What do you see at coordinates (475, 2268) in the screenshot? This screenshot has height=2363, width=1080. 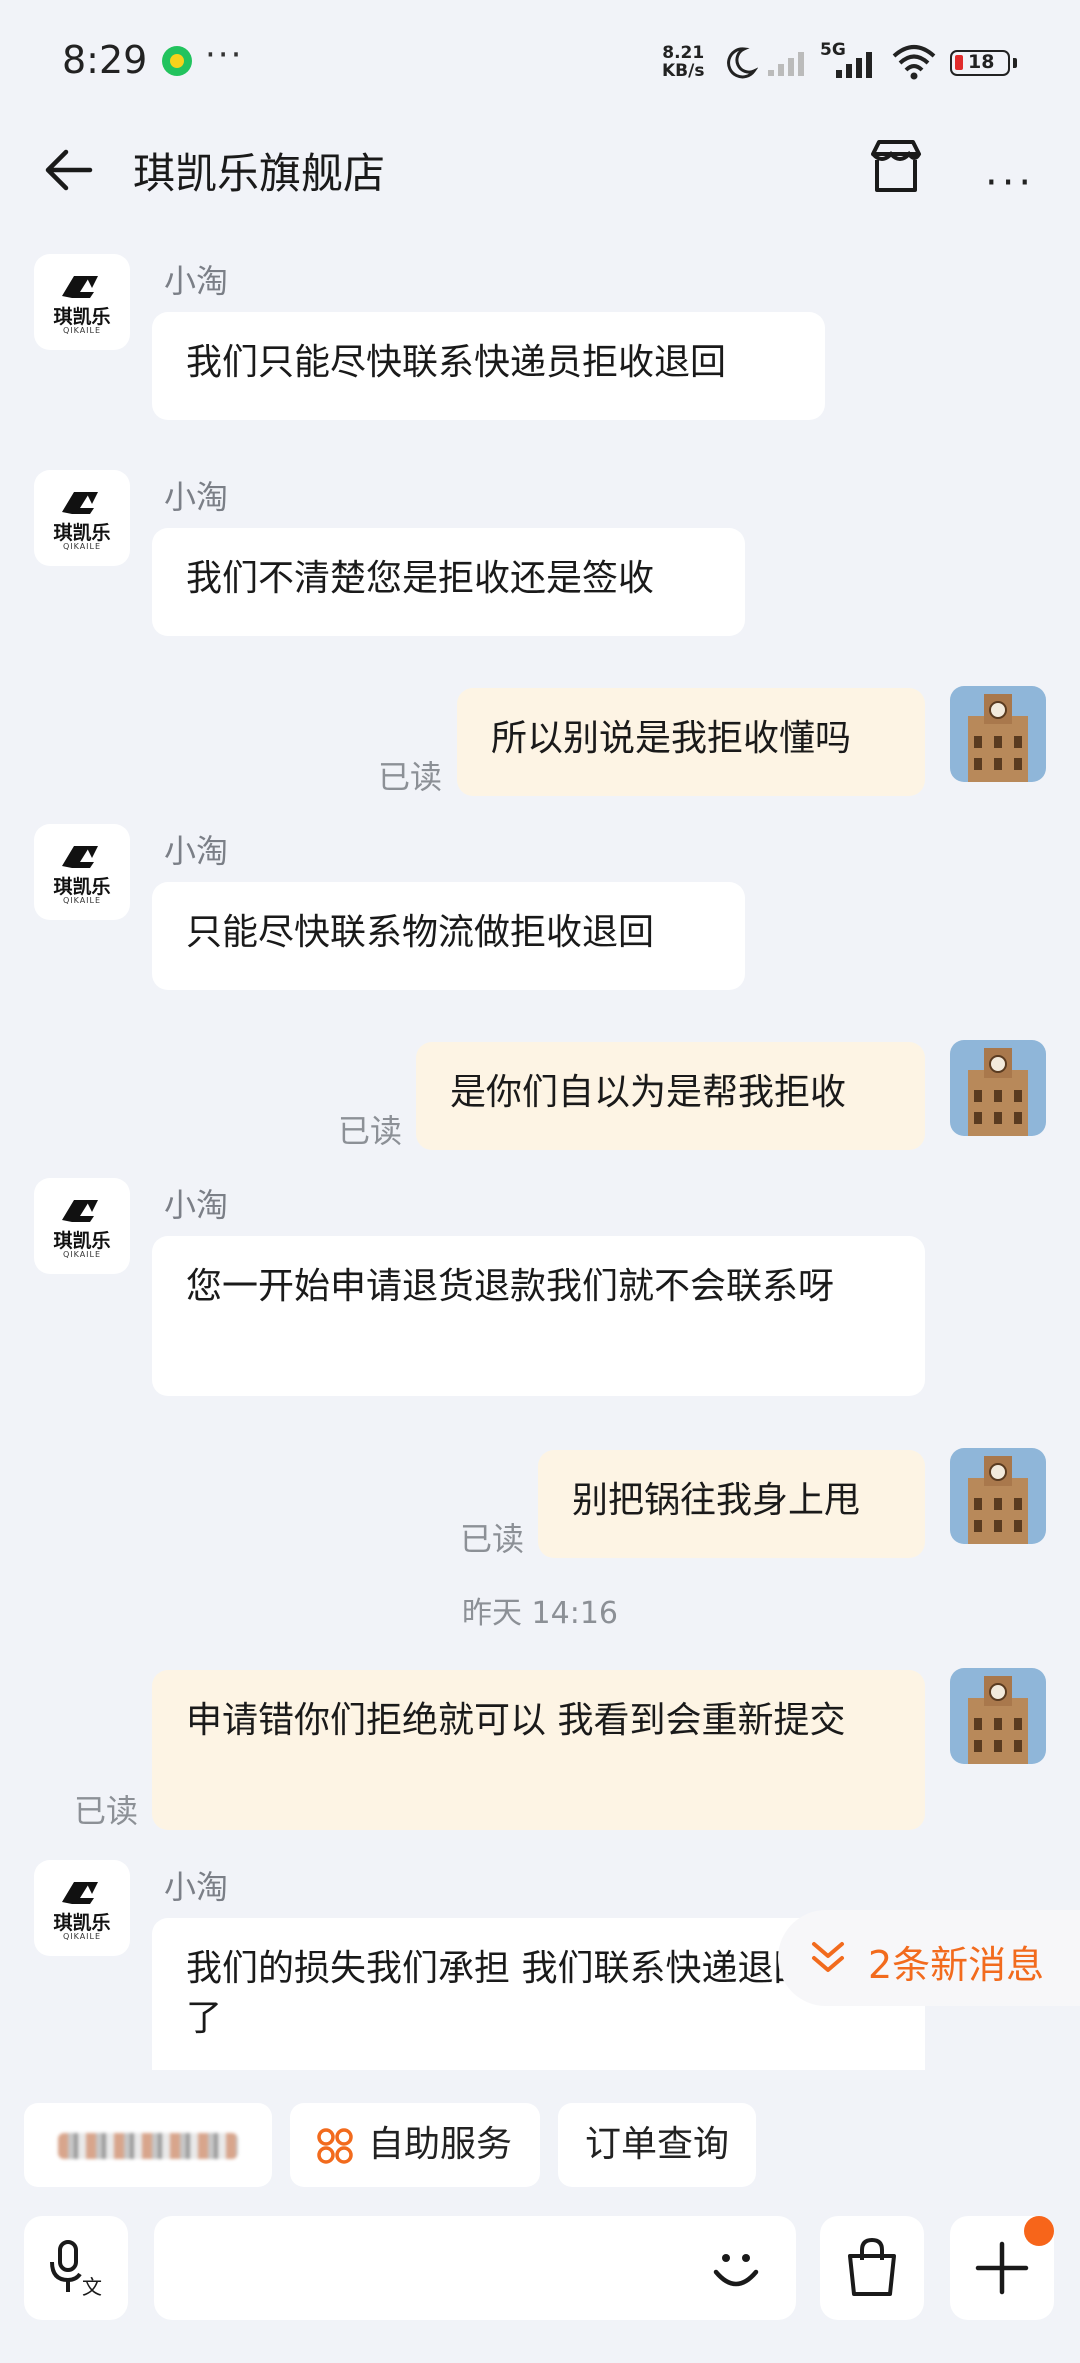 I see `message-input` at bounding box center [475, 2268].